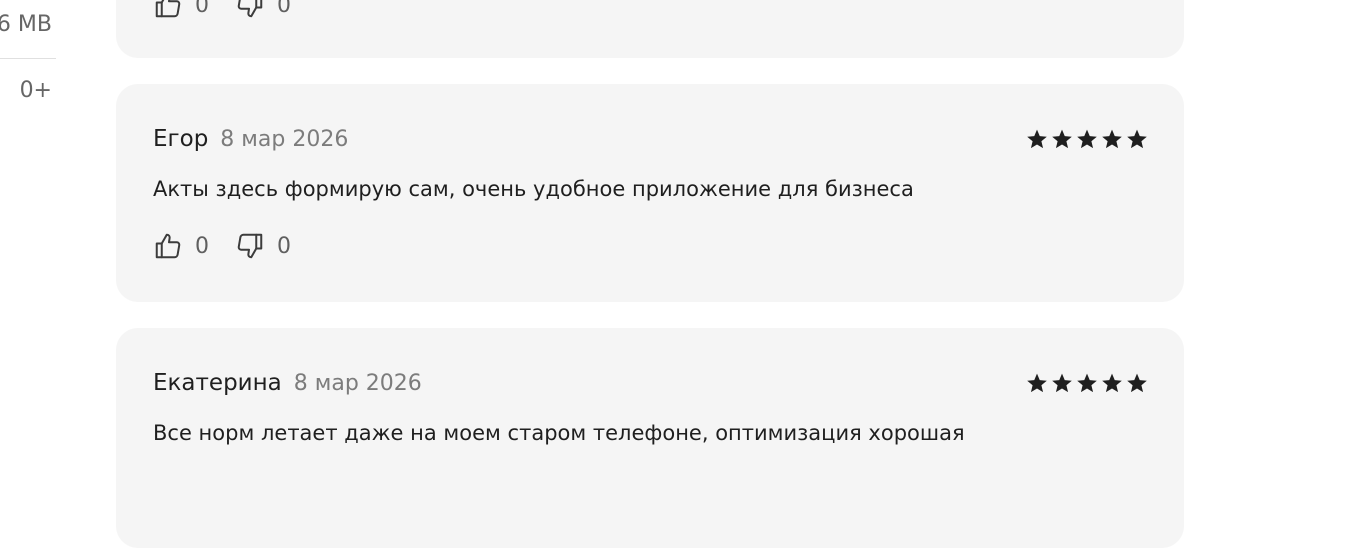 This screenshot has width=1347, height=548. Describe the element at coordinates (26, 24) in the screenshot. I see `app-size: 6 MB` at that location.